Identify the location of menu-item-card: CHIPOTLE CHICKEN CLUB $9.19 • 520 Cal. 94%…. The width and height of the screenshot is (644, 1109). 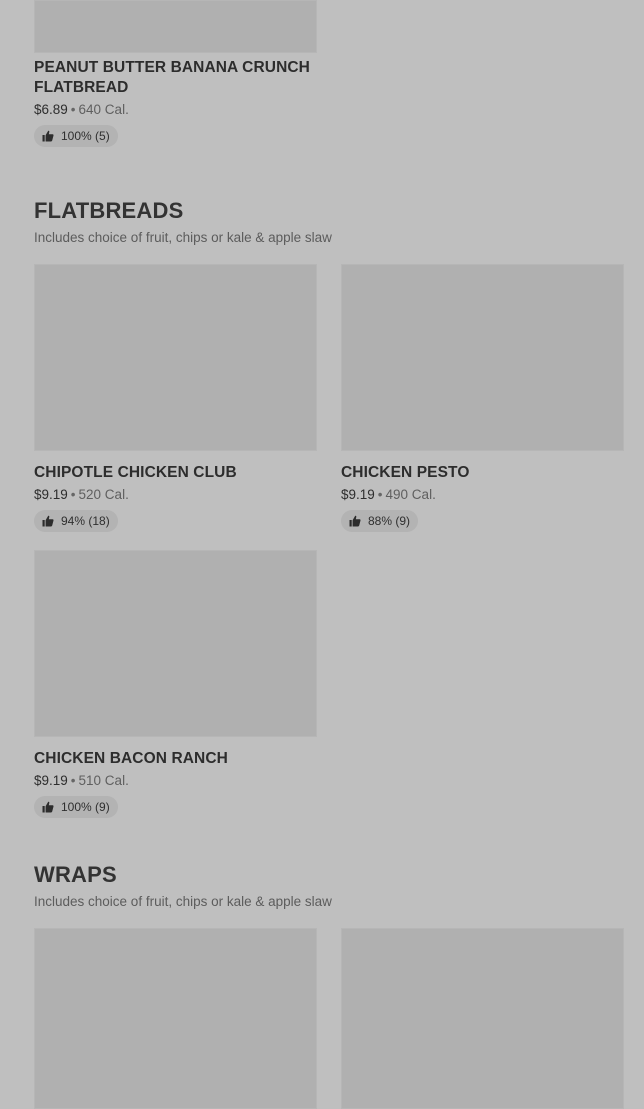
(175, 398).